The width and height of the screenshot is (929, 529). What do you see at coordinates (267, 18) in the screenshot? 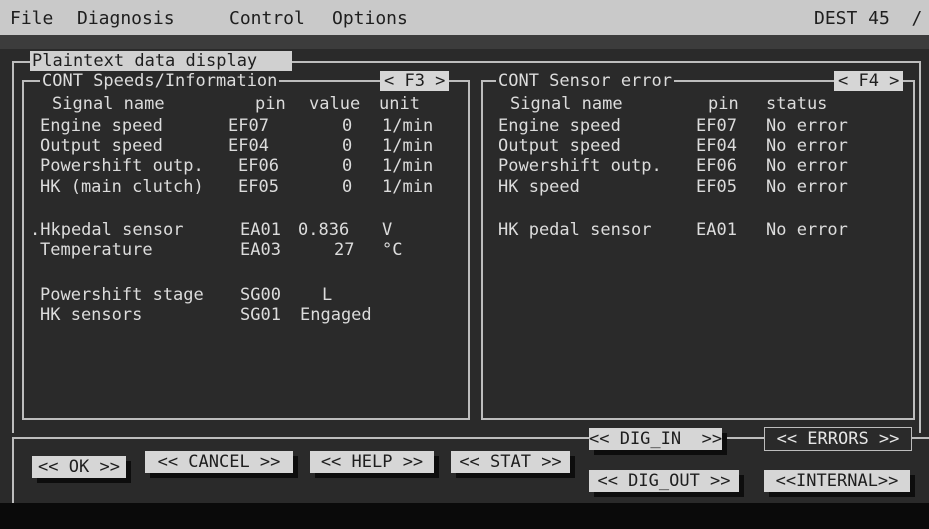
I see `menu-control: Control` at bounding box center [267, 18].